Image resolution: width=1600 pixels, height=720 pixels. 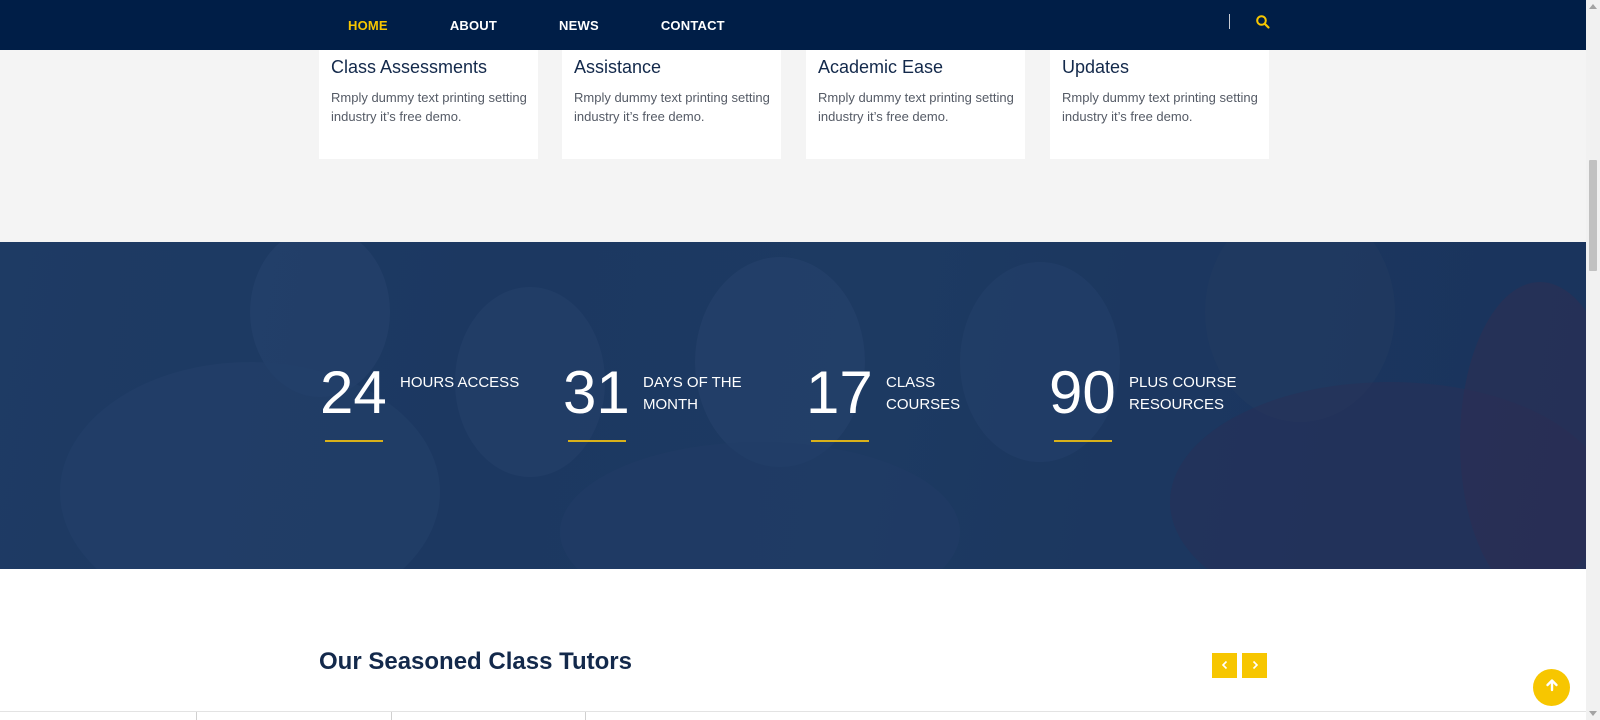 I want to click on nav-contact-link: CONTACT, so click(x=693, y=25).